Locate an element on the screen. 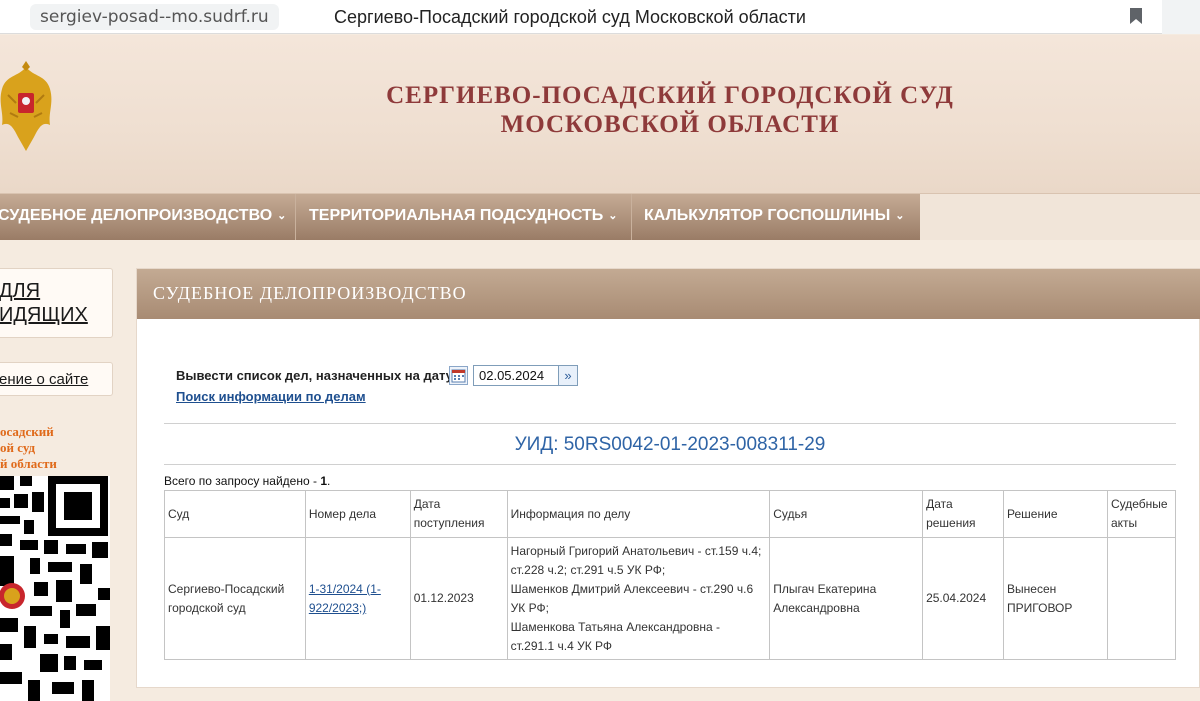  results-count: Всего по запросу найдено - 1. is located at coordinates (247, 481).